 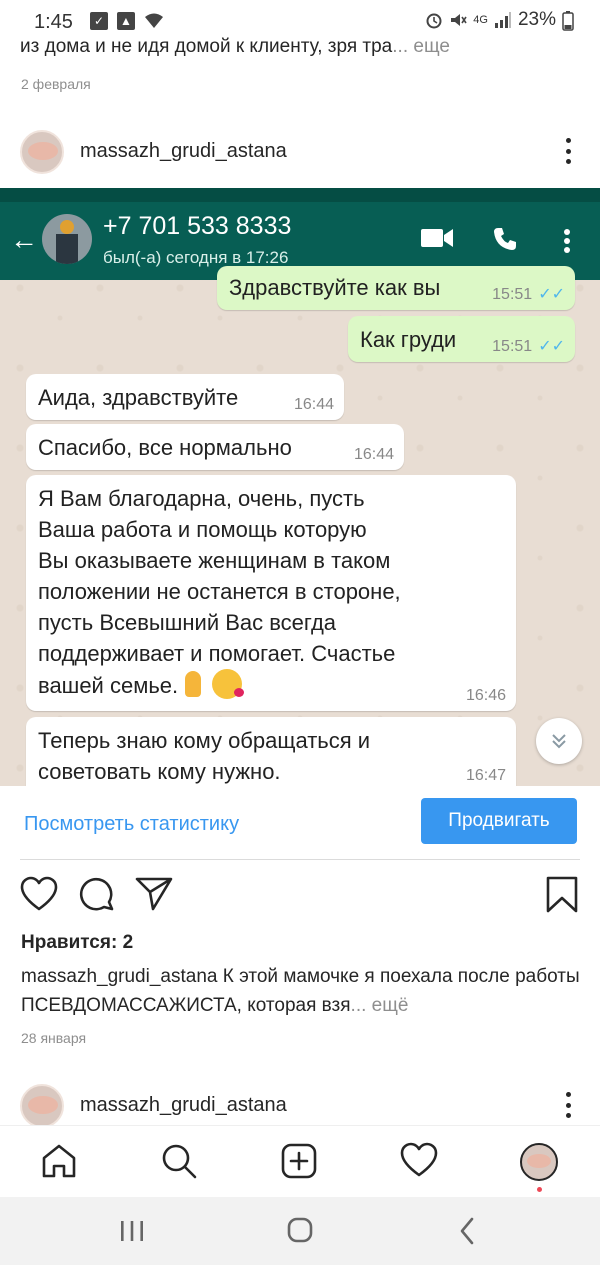 I want to click on profile-avatar, so click(x=539, y=1162).